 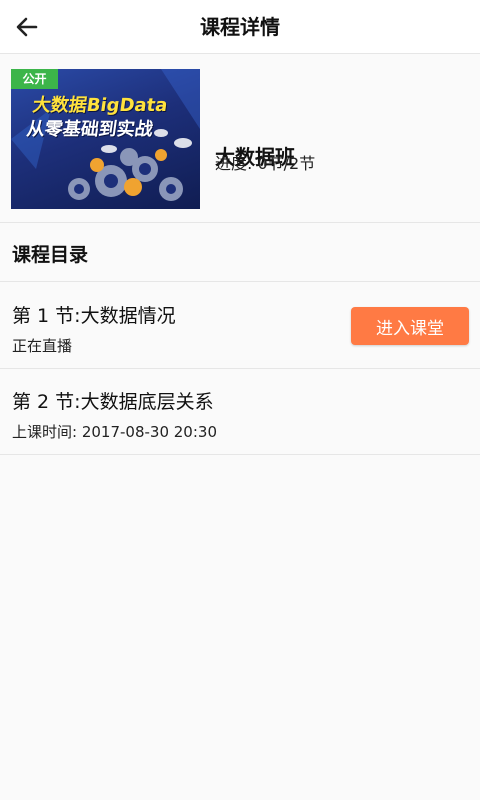 I want to click on course-cover-image: 公开 大数据BigData 从零基础到实战, so click(x=105, y=139).